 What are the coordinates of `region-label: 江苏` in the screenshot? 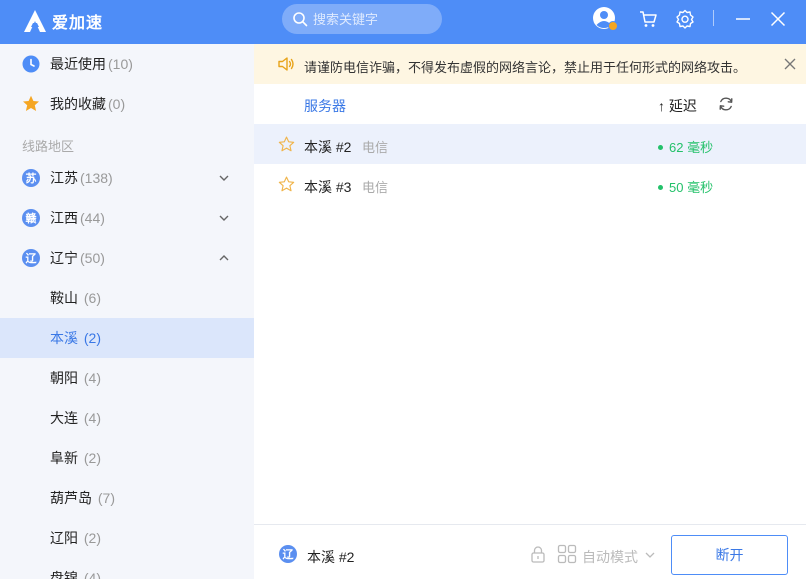 It's located at (64, 178).